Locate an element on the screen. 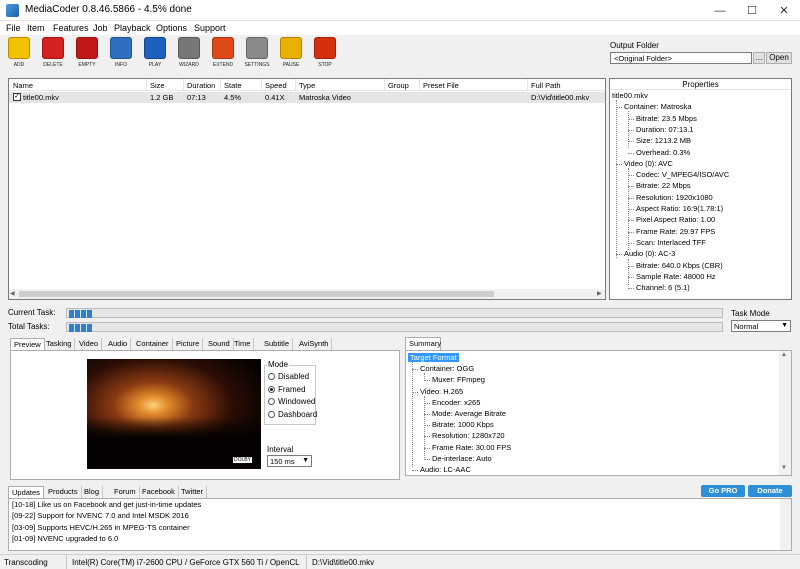  tab-time: Time is located at coordinates (243, 344).